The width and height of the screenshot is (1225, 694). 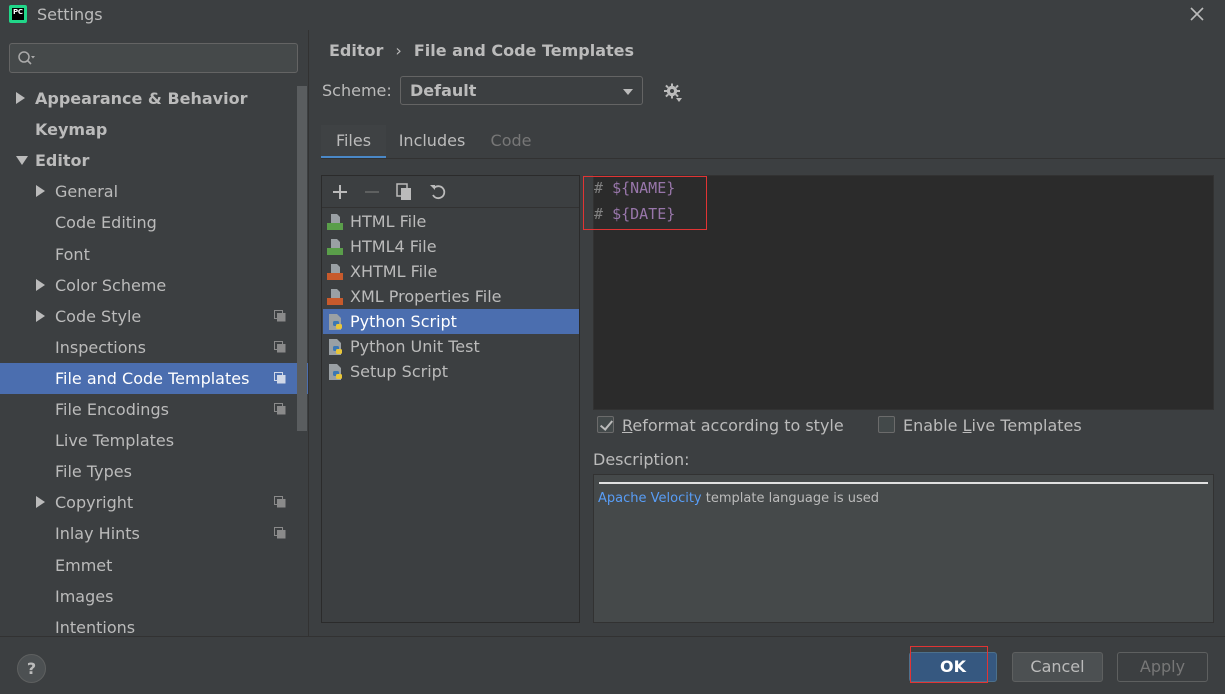 I want to click on pycharm-logo-icon: PC, so click(x=18, y=14).